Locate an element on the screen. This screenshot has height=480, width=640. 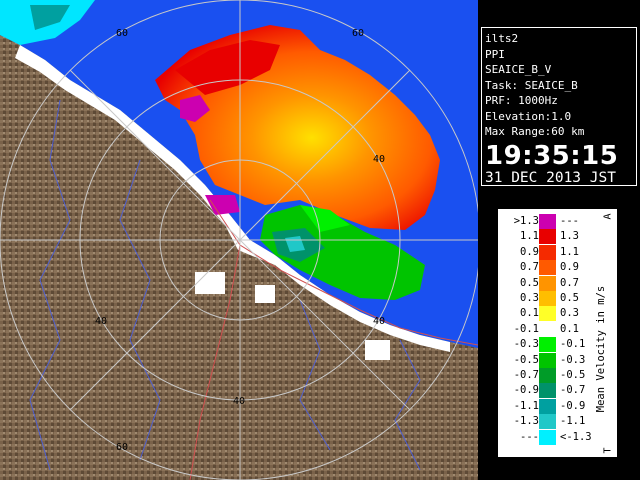
legend-lower-label: -1.3 is located at coordinates (526, 421).